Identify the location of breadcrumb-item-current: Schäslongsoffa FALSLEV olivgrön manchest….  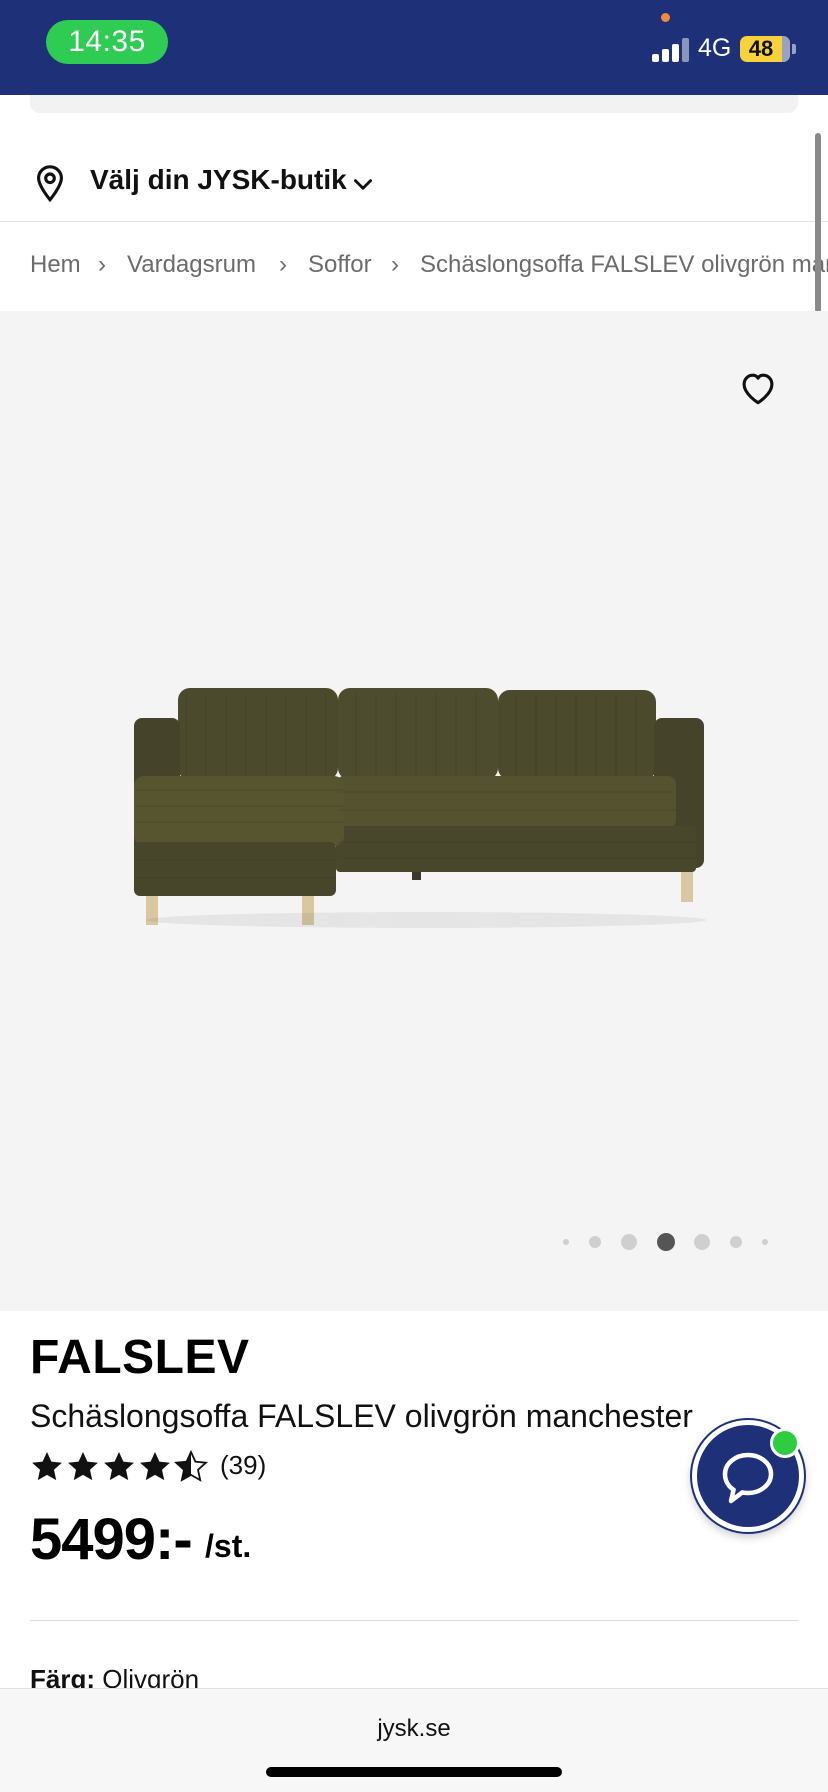
(624, 264).